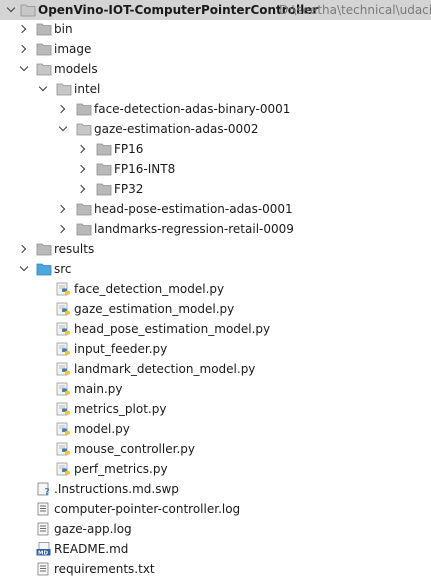 This screenshot has width=431, height=580. What do you see at coordinates (116, 489) in the screenshot?
I see `file-label: .Instructions.md.swp` at bounding box center [116, 489].